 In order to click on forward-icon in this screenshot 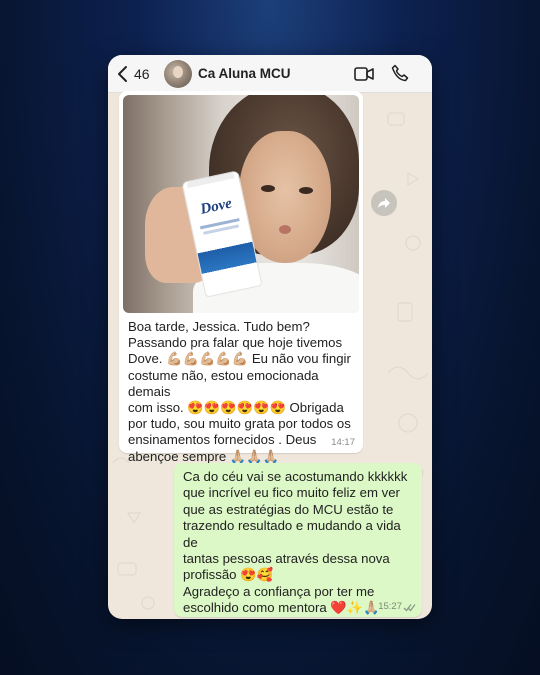, I will do `click(384, 203)`.